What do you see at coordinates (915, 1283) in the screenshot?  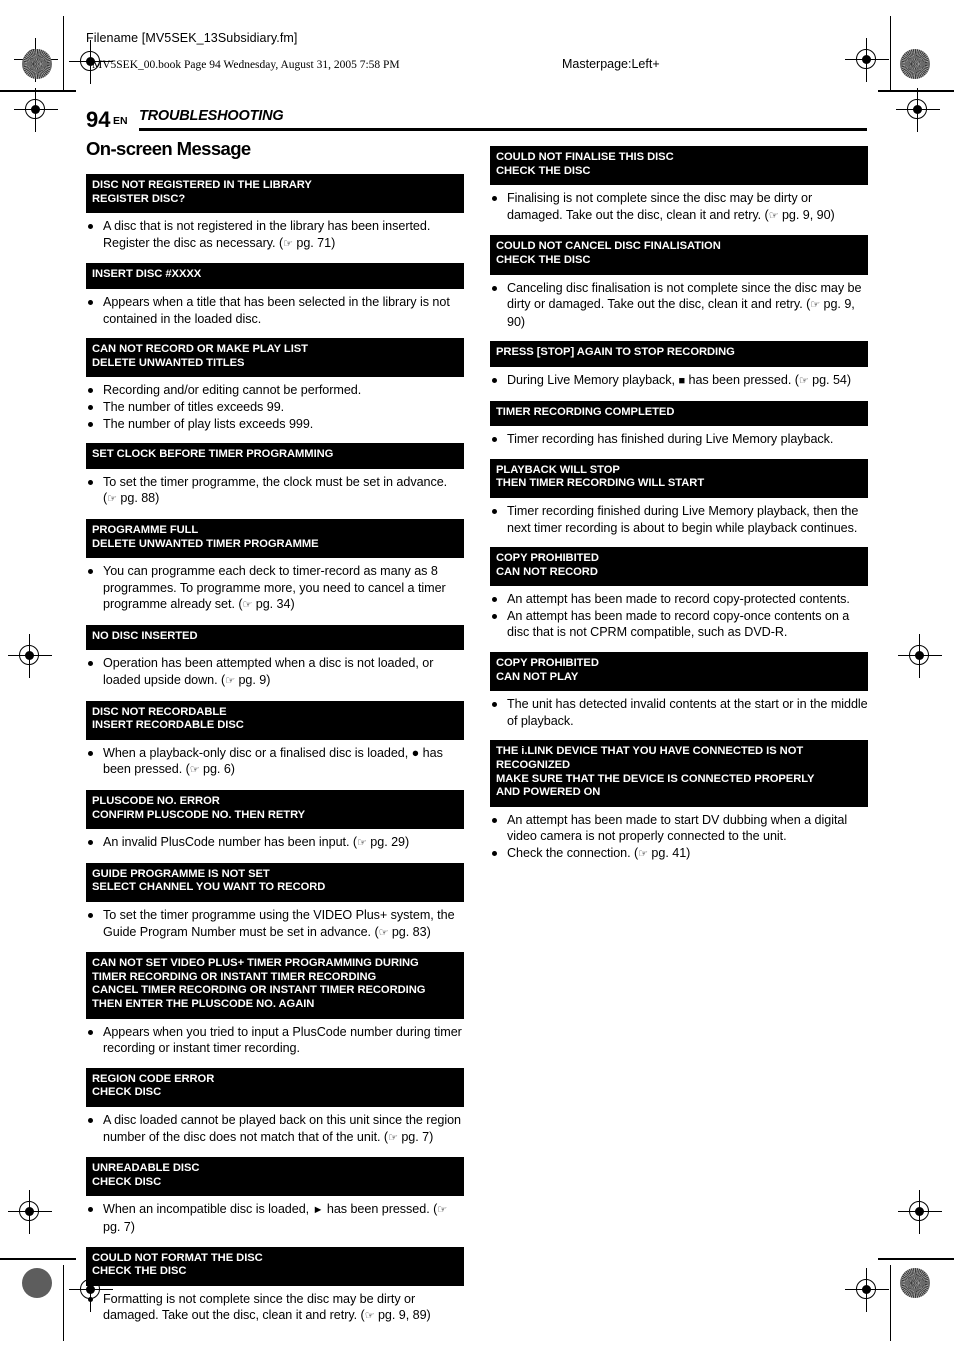 I see `density-patch-bottom-right` at bounding box center [915, 1283].